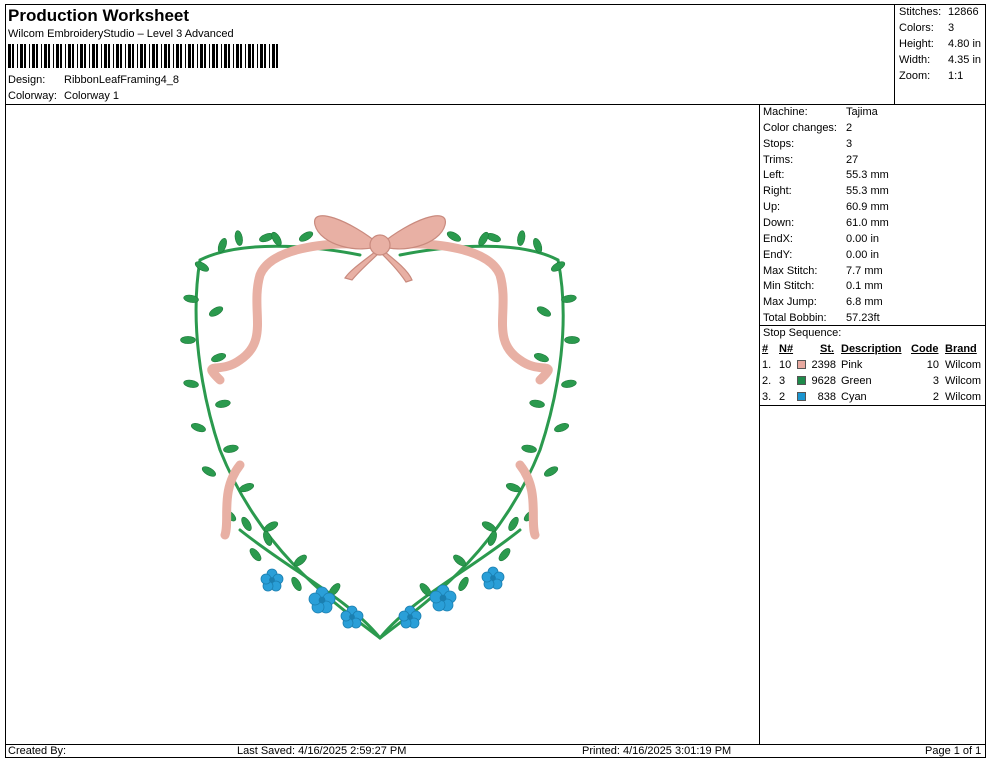 The width and height of the screenshot is (990, 762). Describe the element at coordinates (849, 128) in the screenshot. I see `info-value: 2` at that location.